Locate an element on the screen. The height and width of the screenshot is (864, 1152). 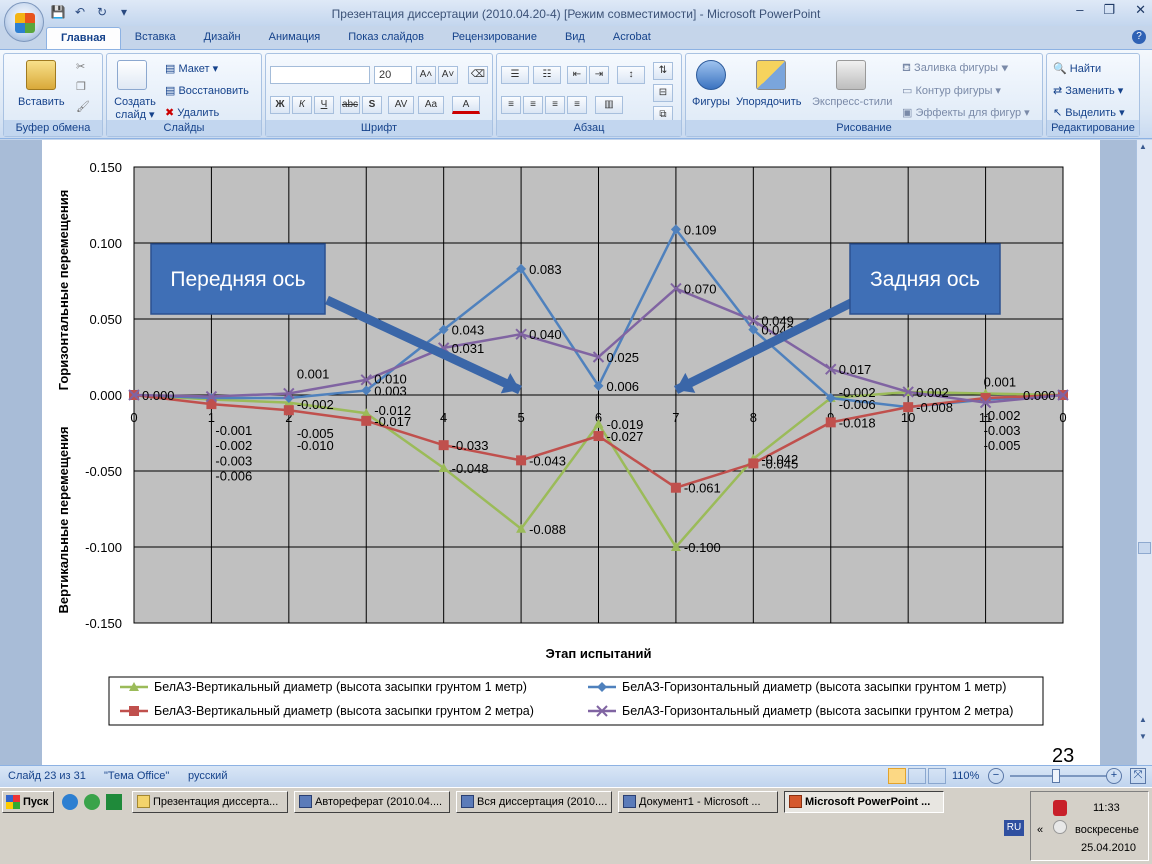
zoom-in-icon: + is located at coordinates (1114, 776).